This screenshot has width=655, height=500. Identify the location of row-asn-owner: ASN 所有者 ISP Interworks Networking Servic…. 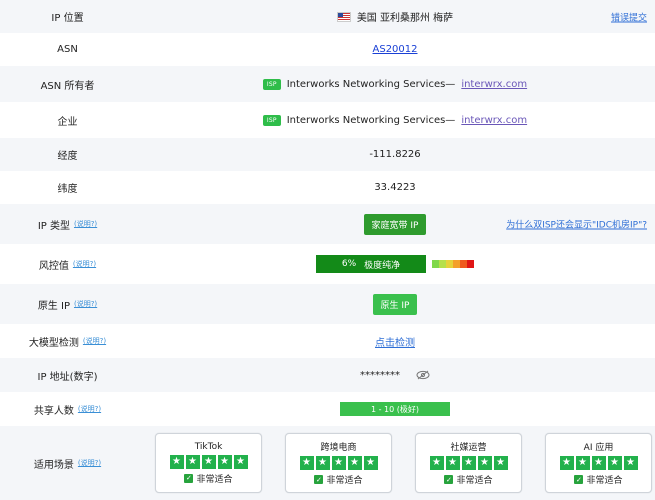
(327, 84).